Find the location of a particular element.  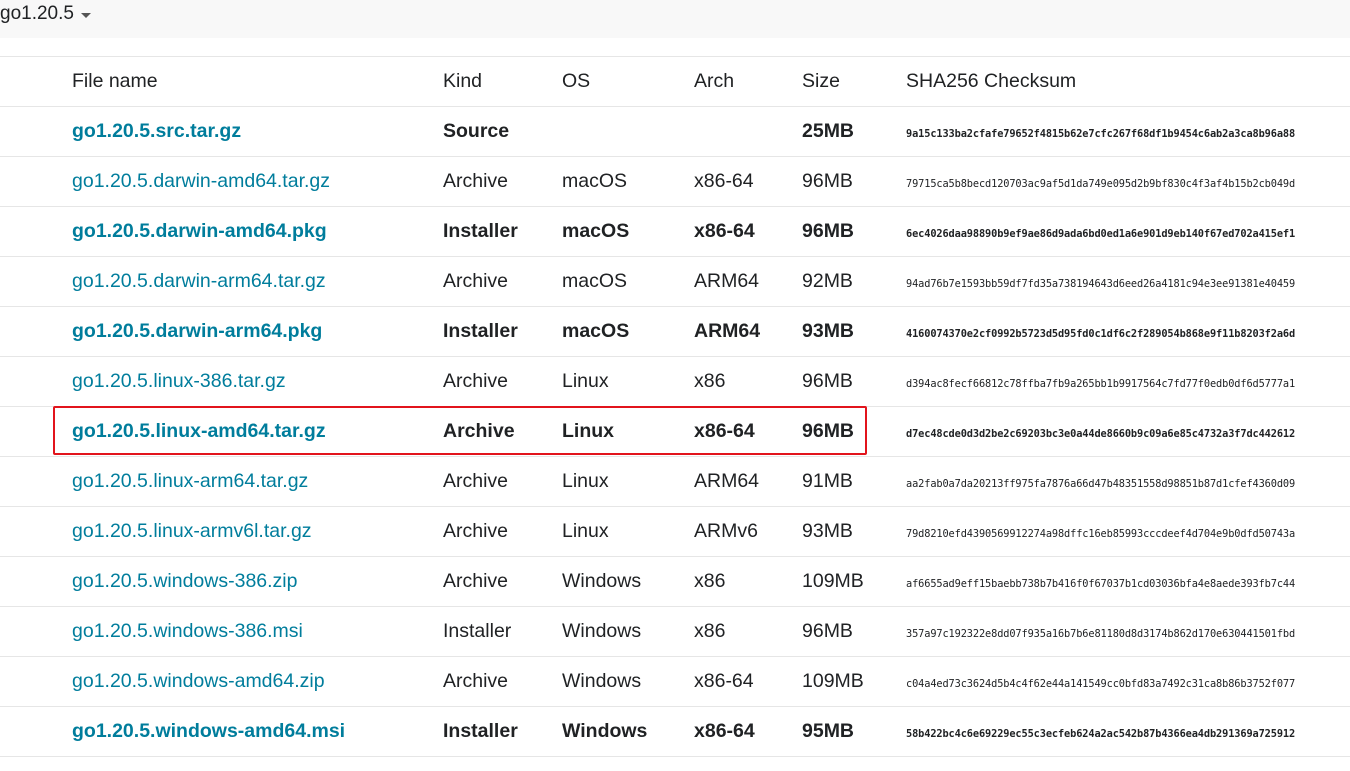

file-download-link: go1.20.5.darwin-arm64.tar.gz is located at coordinates (199, 281).